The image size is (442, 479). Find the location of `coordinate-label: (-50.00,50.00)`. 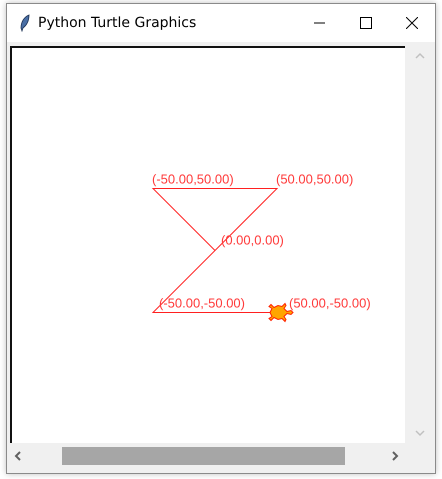

coordinate-label: (-50.00,50.00) is located at coordinates (193, 179).